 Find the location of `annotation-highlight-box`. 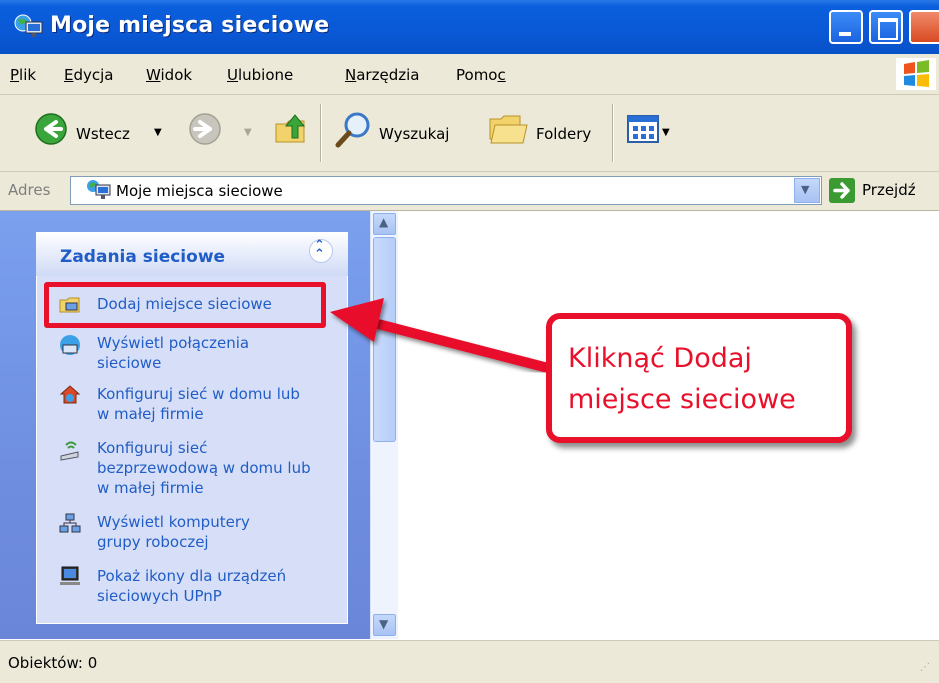

annotation-highlight-box is located at coordinates (185, 305).